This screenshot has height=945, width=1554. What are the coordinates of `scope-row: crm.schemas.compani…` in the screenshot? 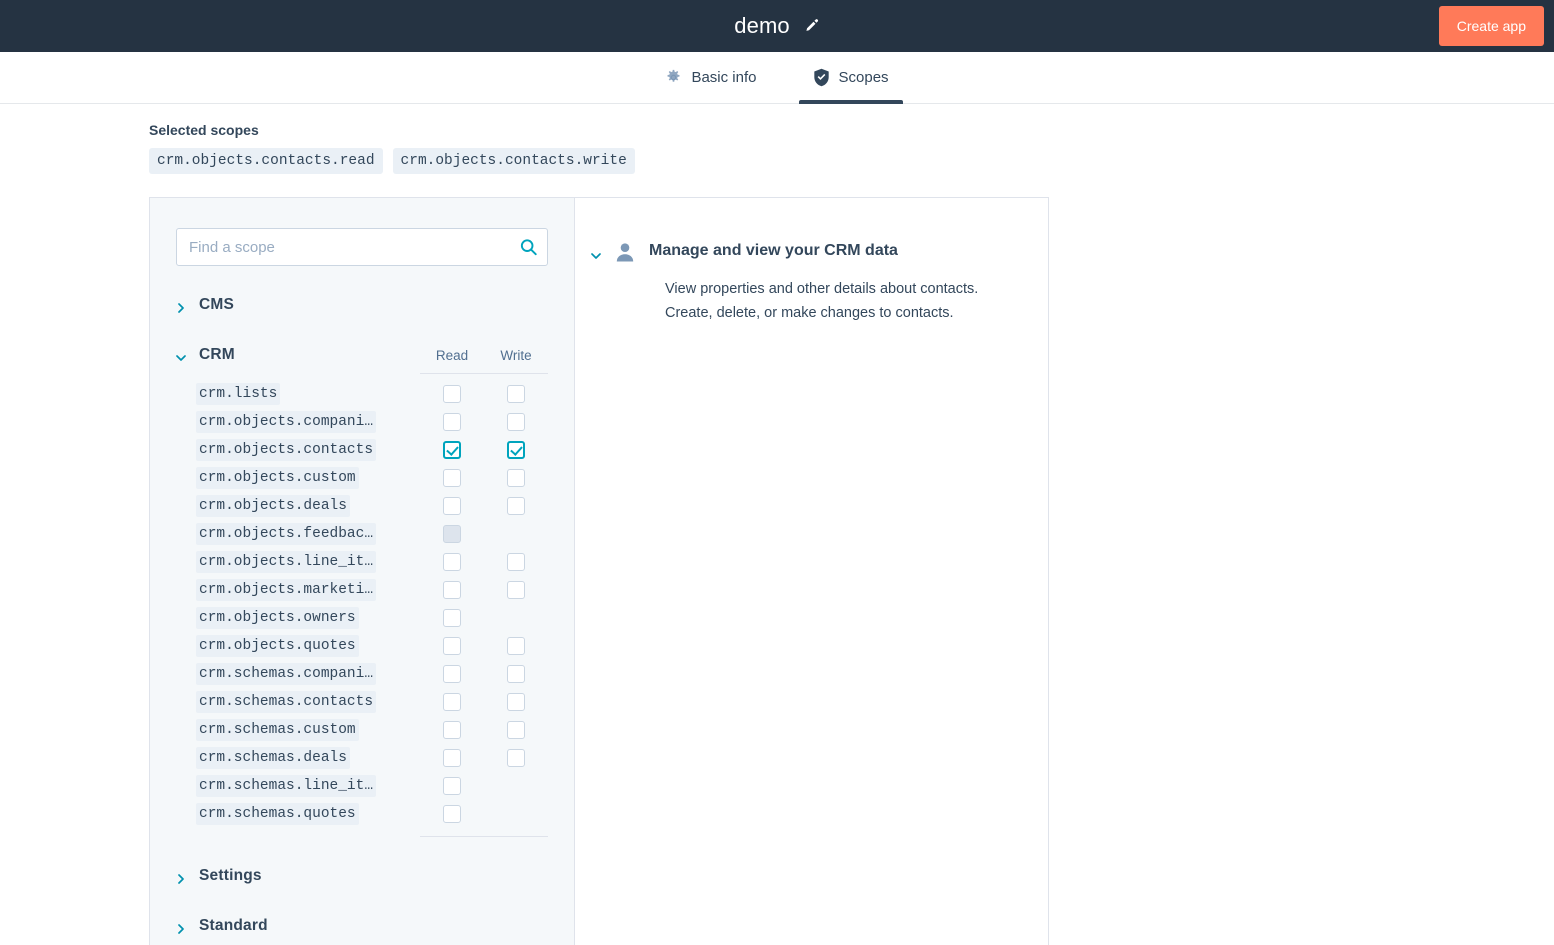 It's located at (362, 674).